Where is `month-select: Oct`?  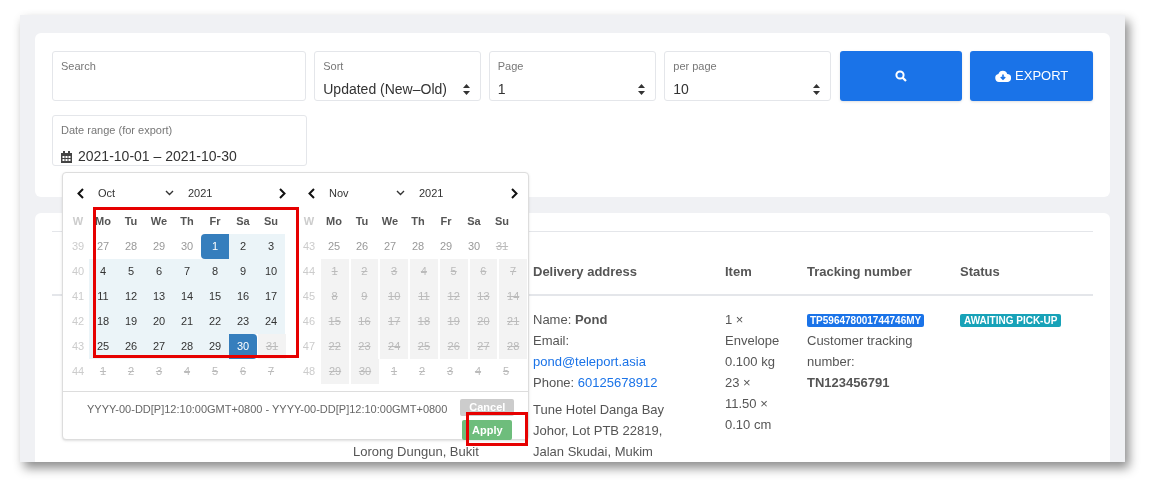
month-select: Oct is located at coordinates (136, 193).